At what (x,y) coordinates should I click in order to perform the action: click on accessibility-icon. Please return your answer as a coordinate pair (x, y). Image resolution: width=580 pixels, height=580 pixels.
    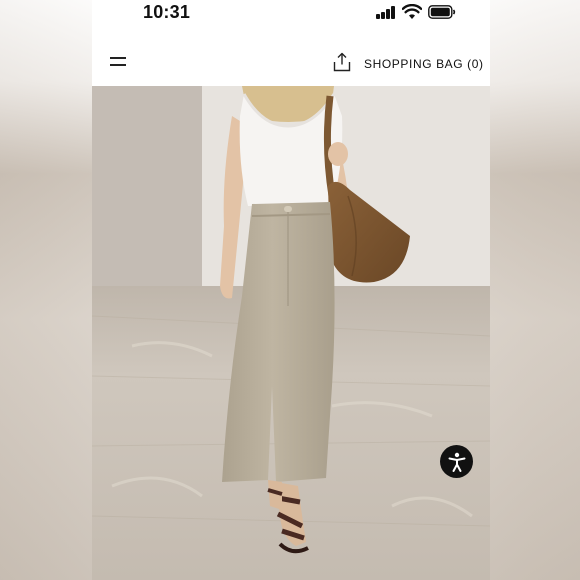
    Looking at the image, I should click on (456, 462).